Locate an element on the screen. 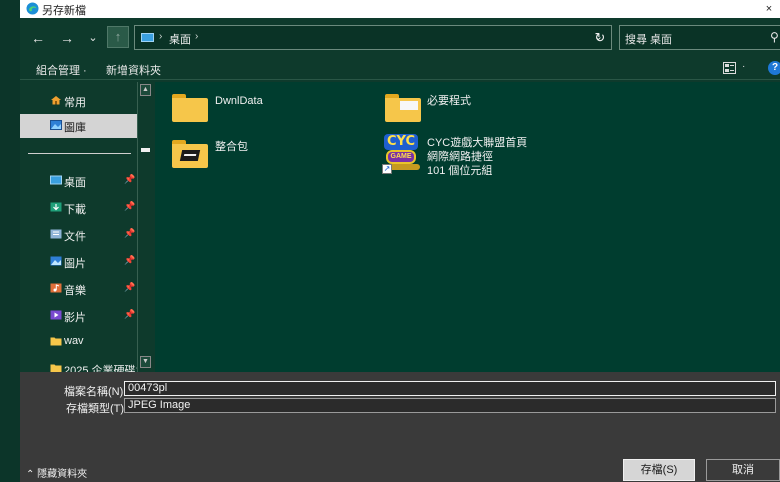  edge-icon is located at coordinates (32, 8).